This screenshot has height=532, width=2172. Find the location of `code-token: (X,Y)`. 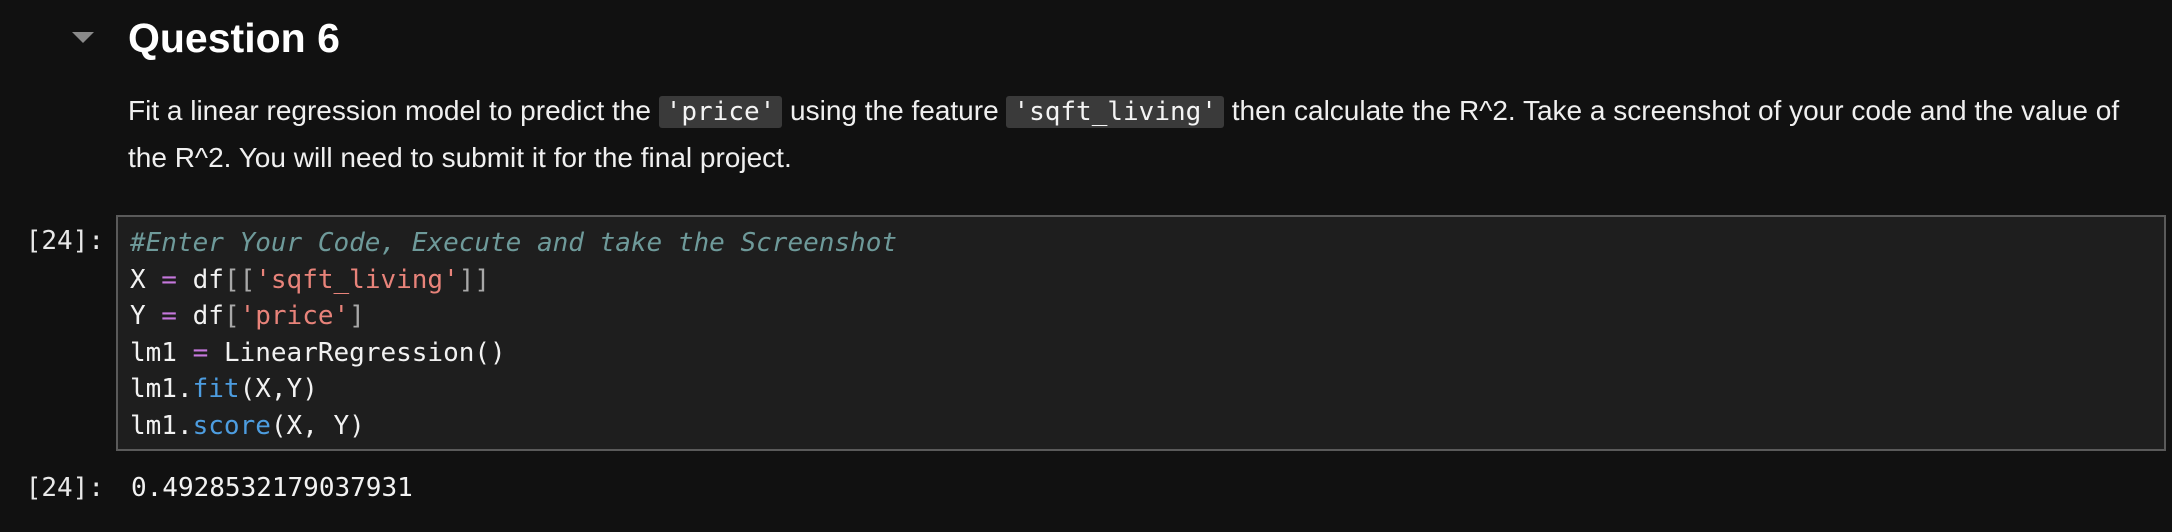

code-token: (X,Y) is located at coordinates (278, 389).